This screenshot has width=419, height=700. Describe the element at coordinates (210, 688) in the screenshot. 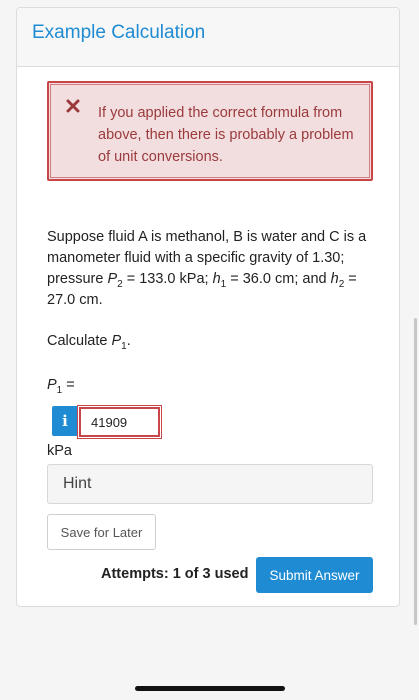

I see `home-indicator` at that location.